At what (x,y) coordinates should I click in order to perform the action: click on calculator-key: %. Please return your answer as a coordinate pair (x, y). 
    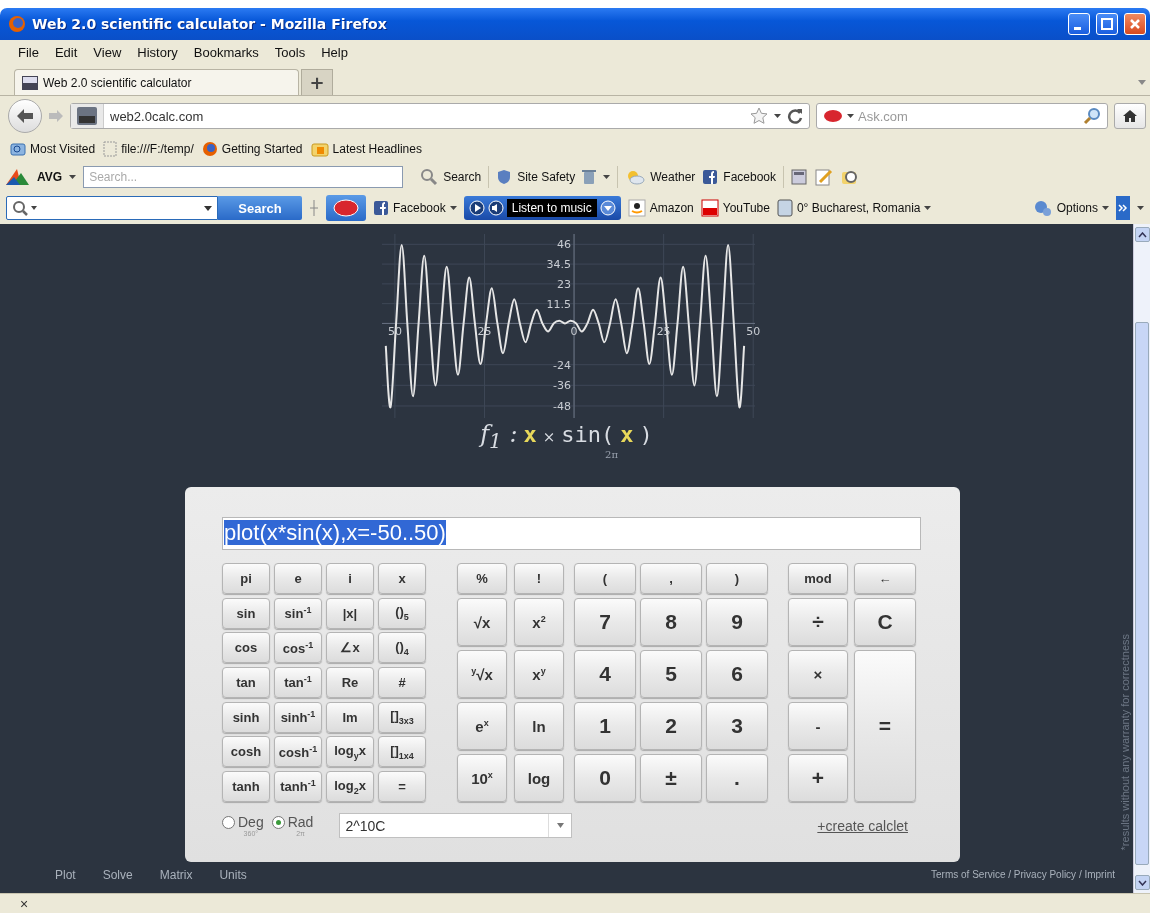
    Looking at the image, I should click on (482, 578).